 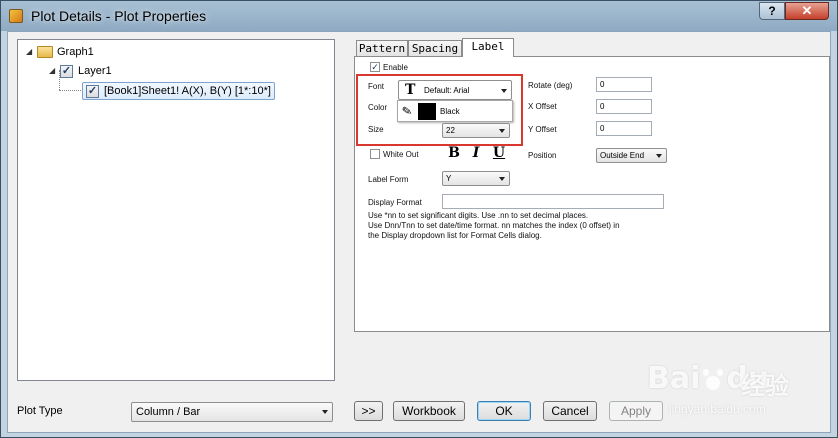 I want to click on position-value: Outside End, so click(x=622, y=155).